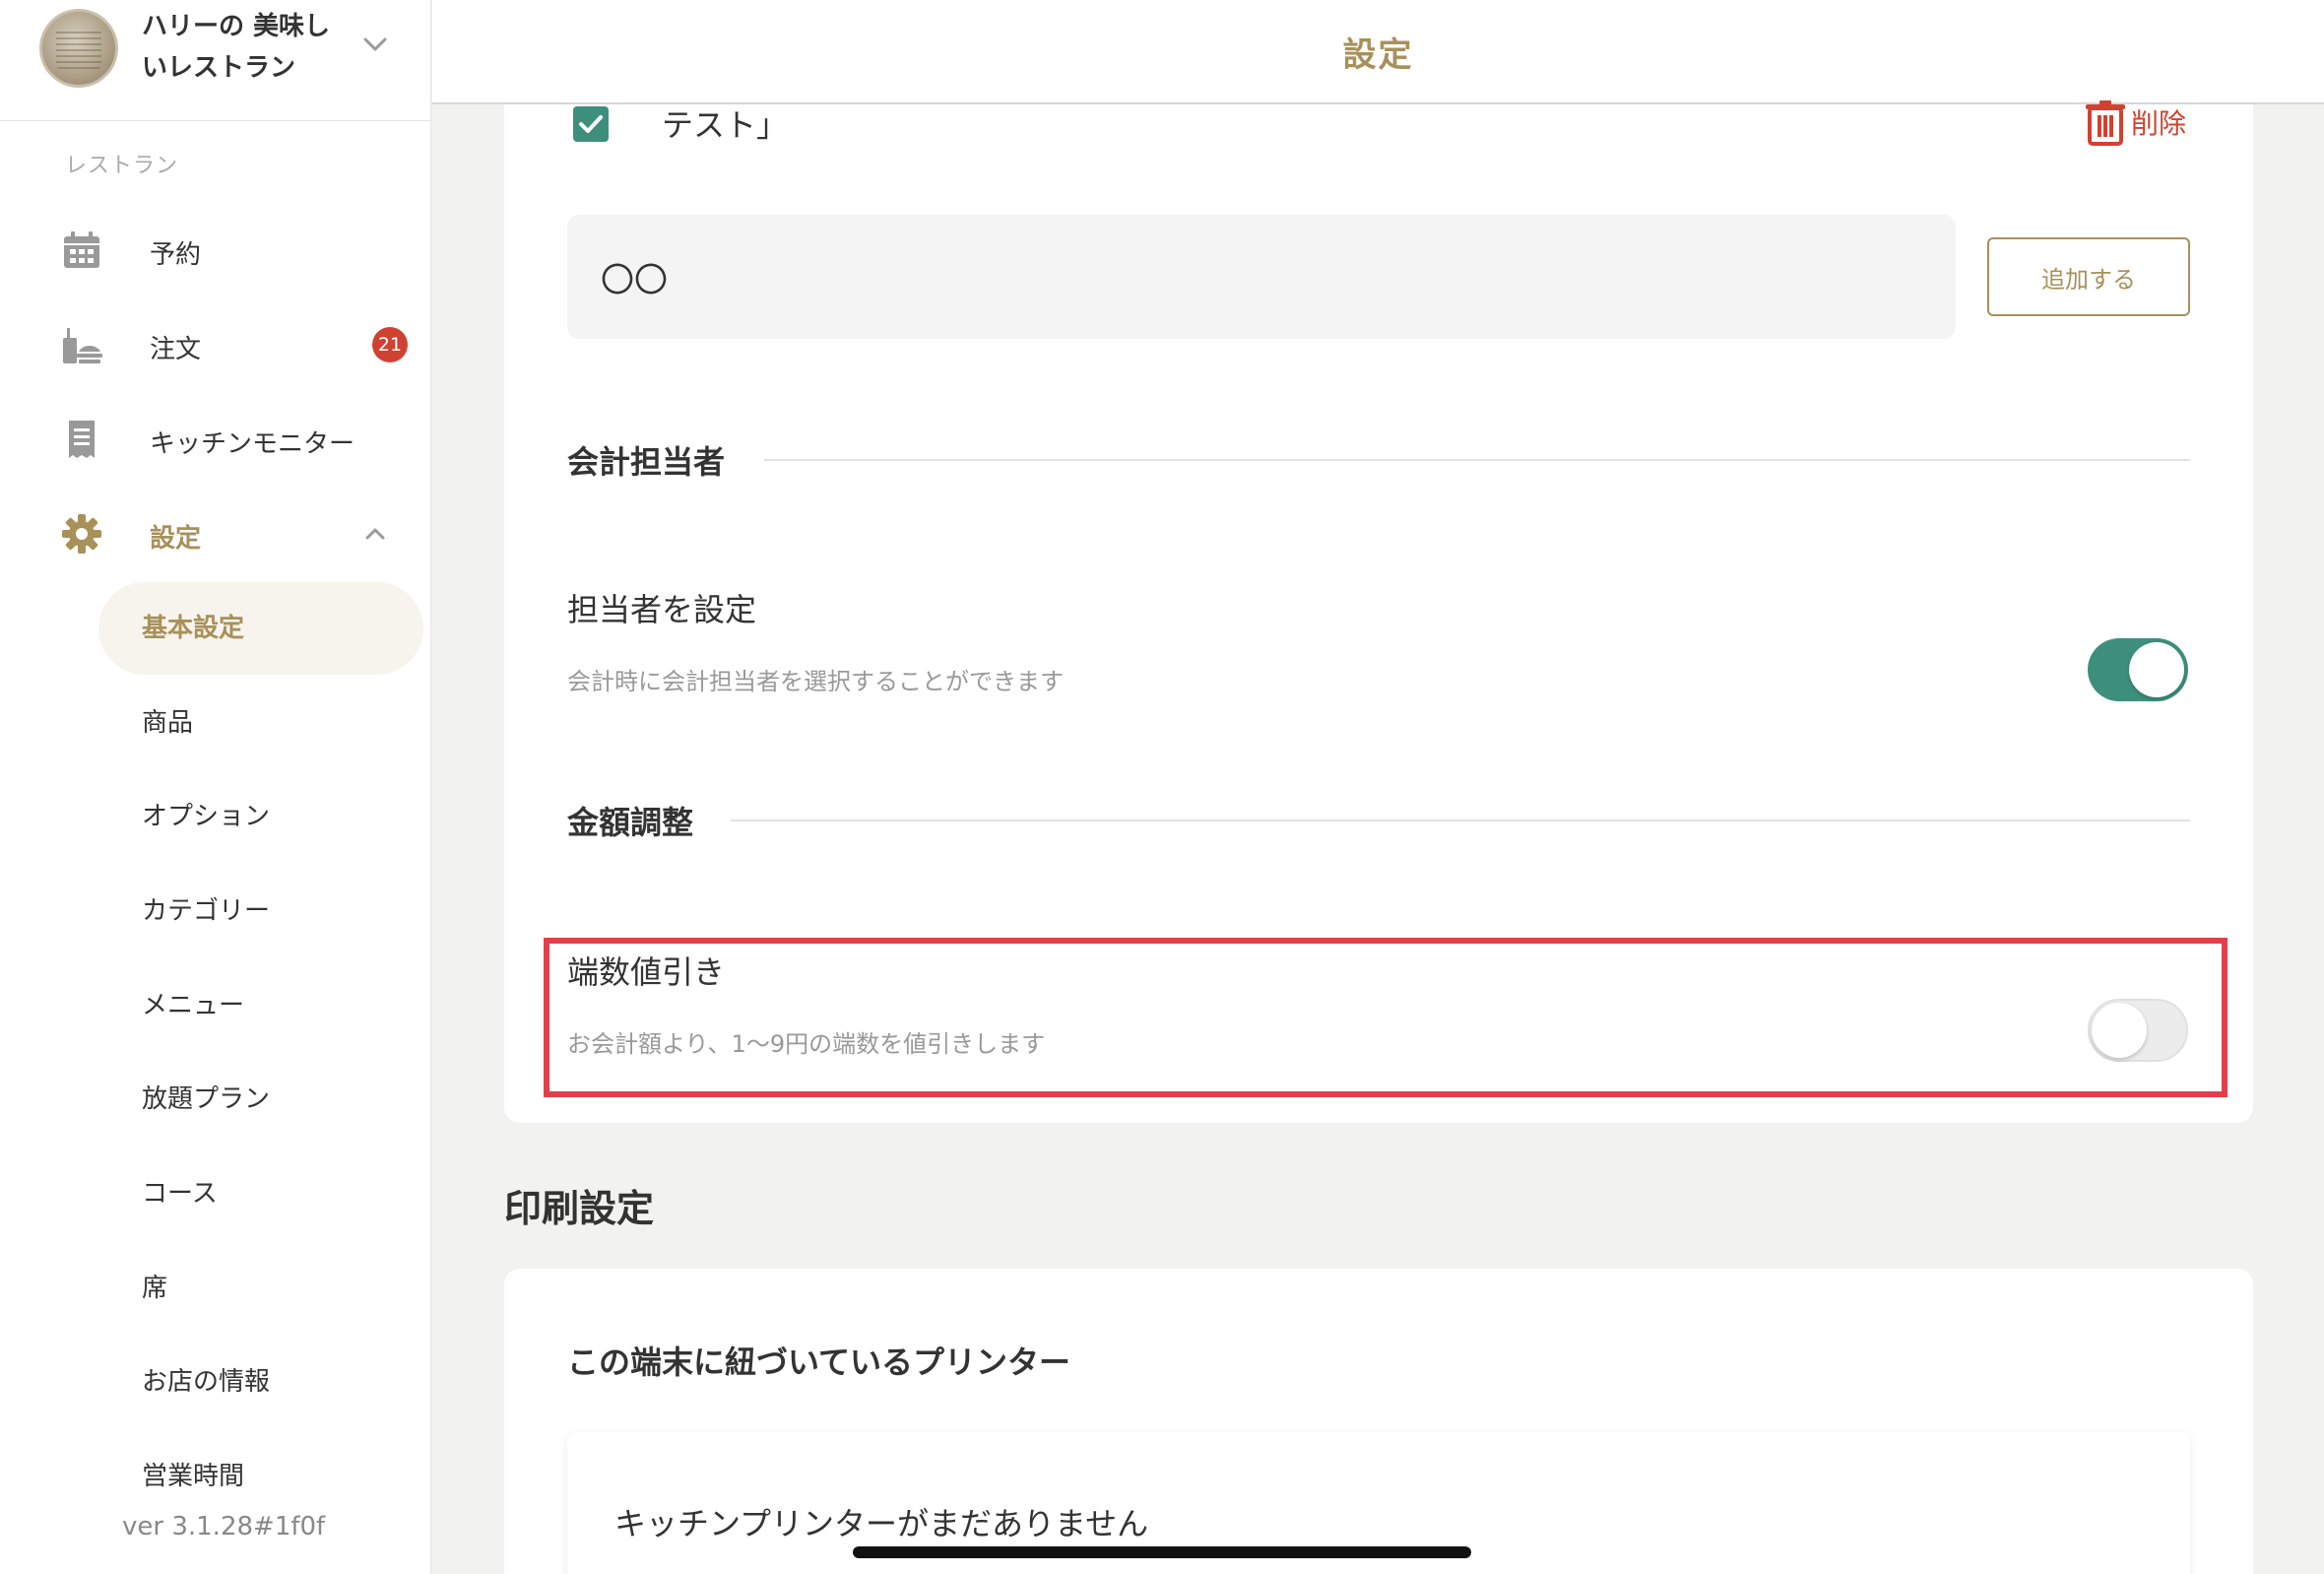  Describe the element at coordinates (631, 822) in the screenshot. I see `section-heading-amount-adjustment: 金額調整` at that location.